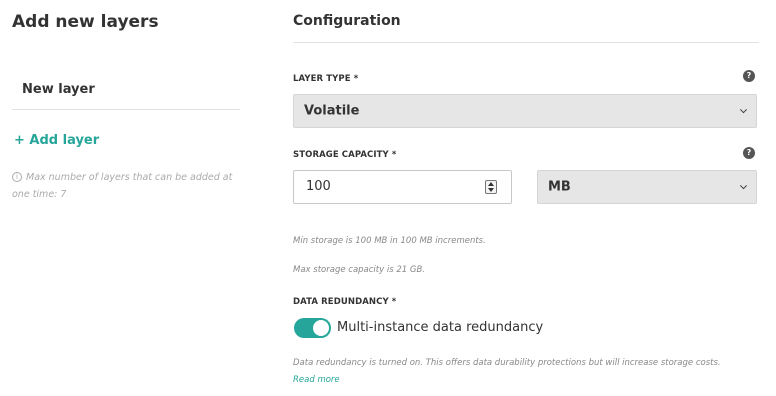  Describe the element at coordinates (402, 187) in the screenshot. I see `storage-capacity-input: 100` at that location.